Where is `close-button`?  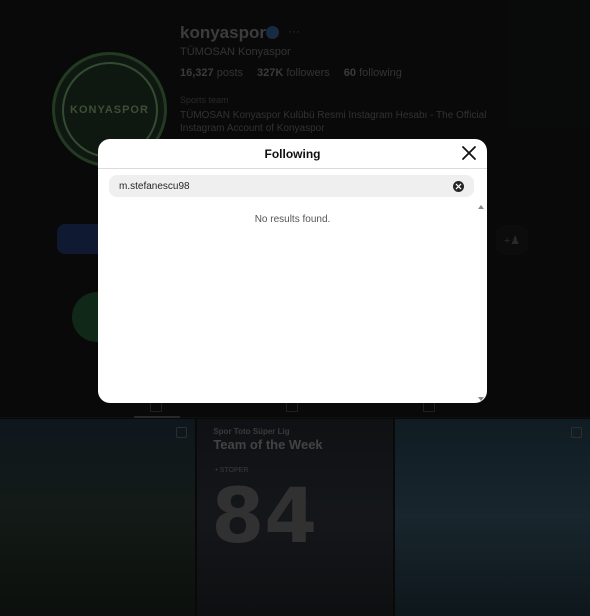
close-button is located at coordinates (469, 153).